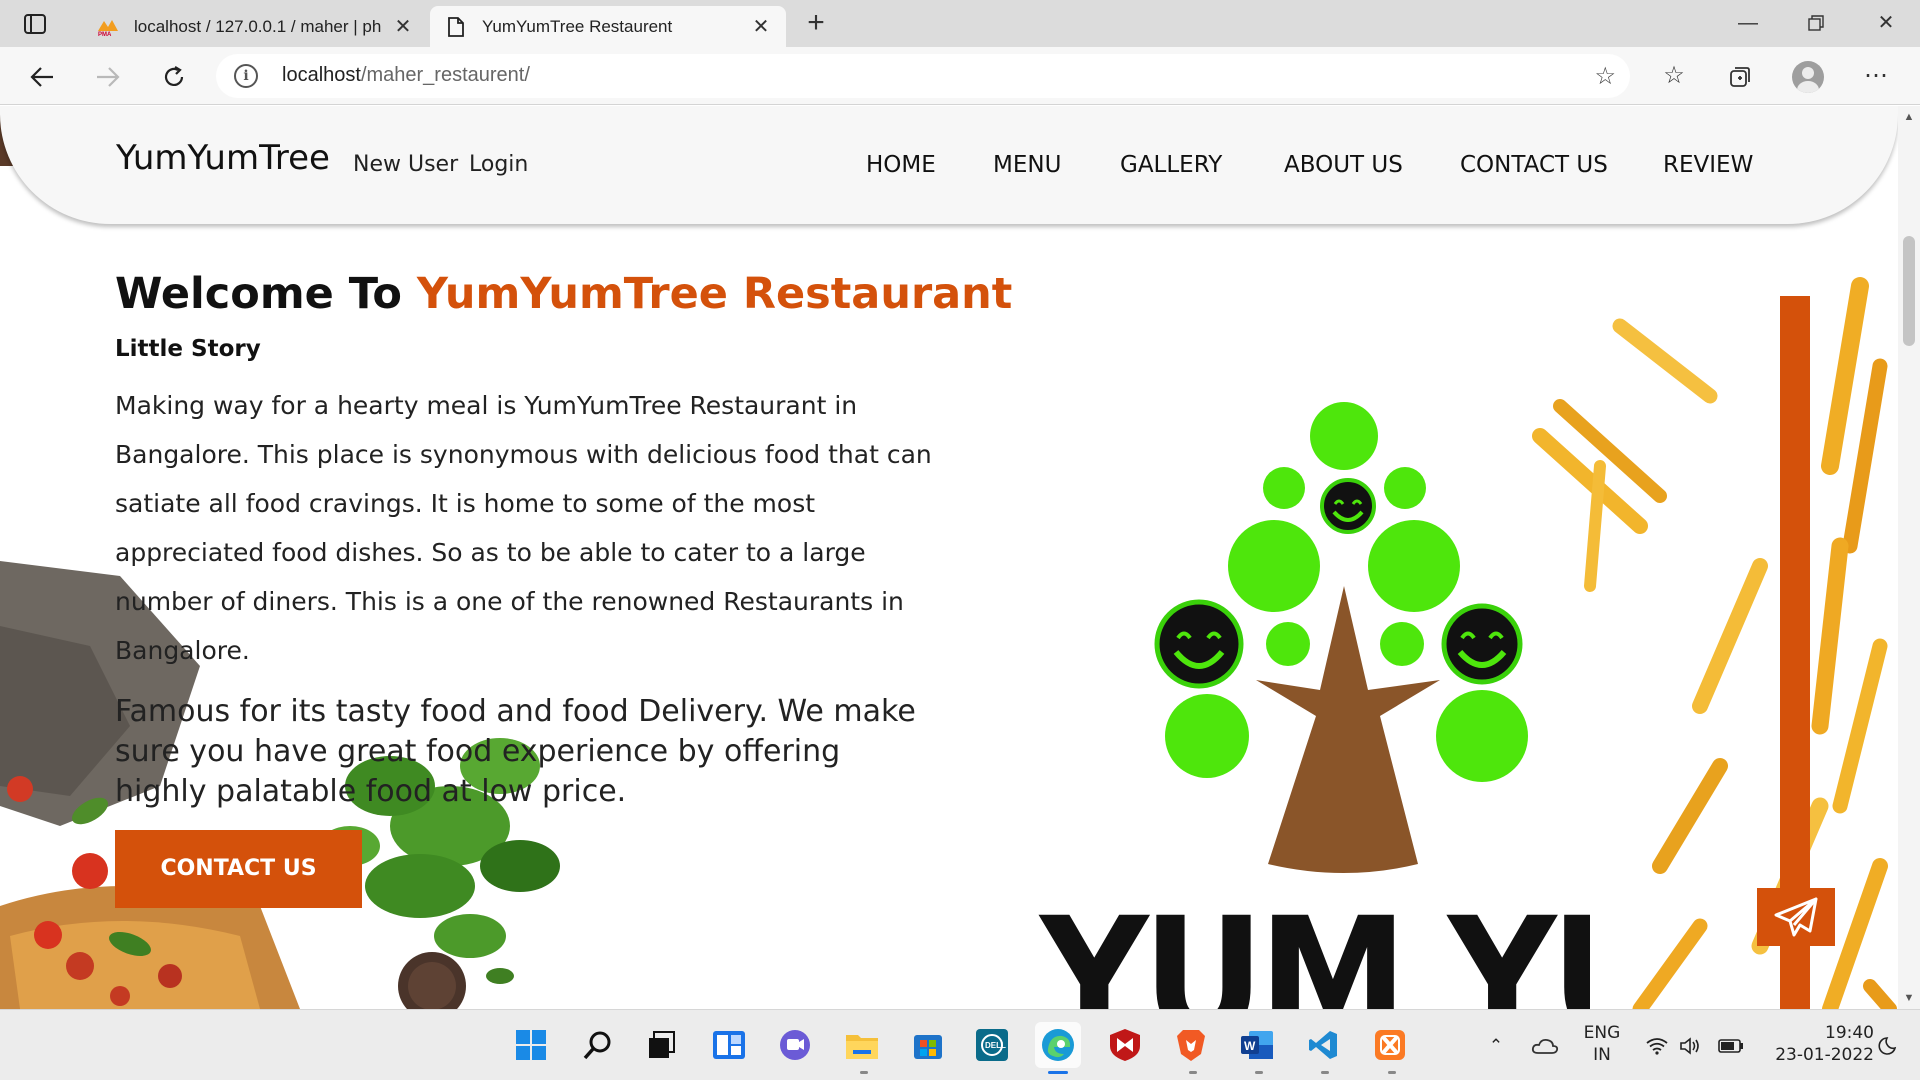  I want to click on scroll-down-icon: ▼, so click(1909, 998).